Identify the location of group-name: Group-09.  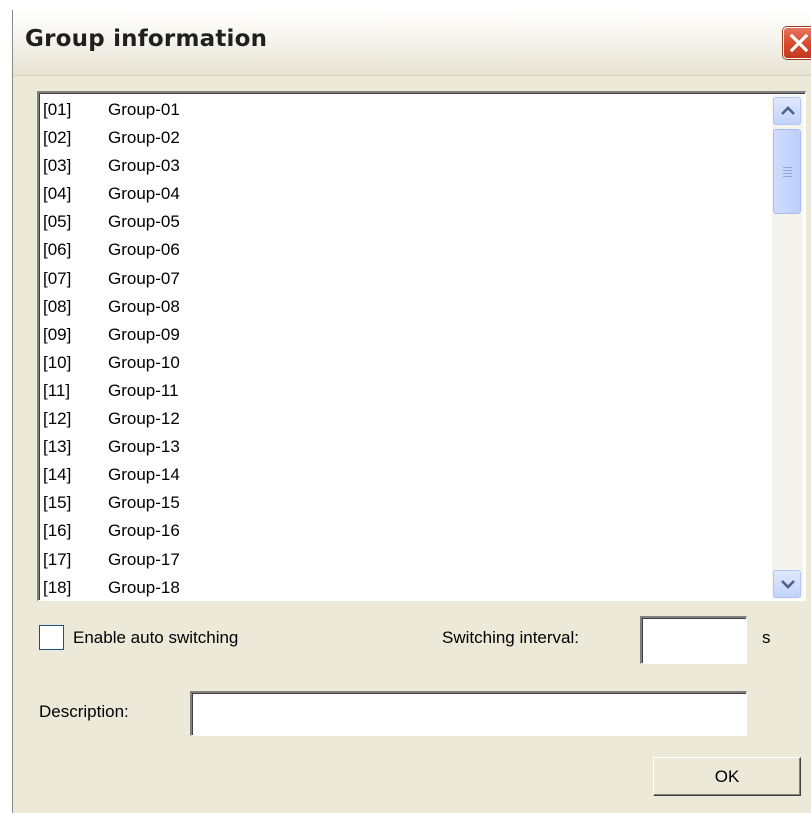
(144, 334).